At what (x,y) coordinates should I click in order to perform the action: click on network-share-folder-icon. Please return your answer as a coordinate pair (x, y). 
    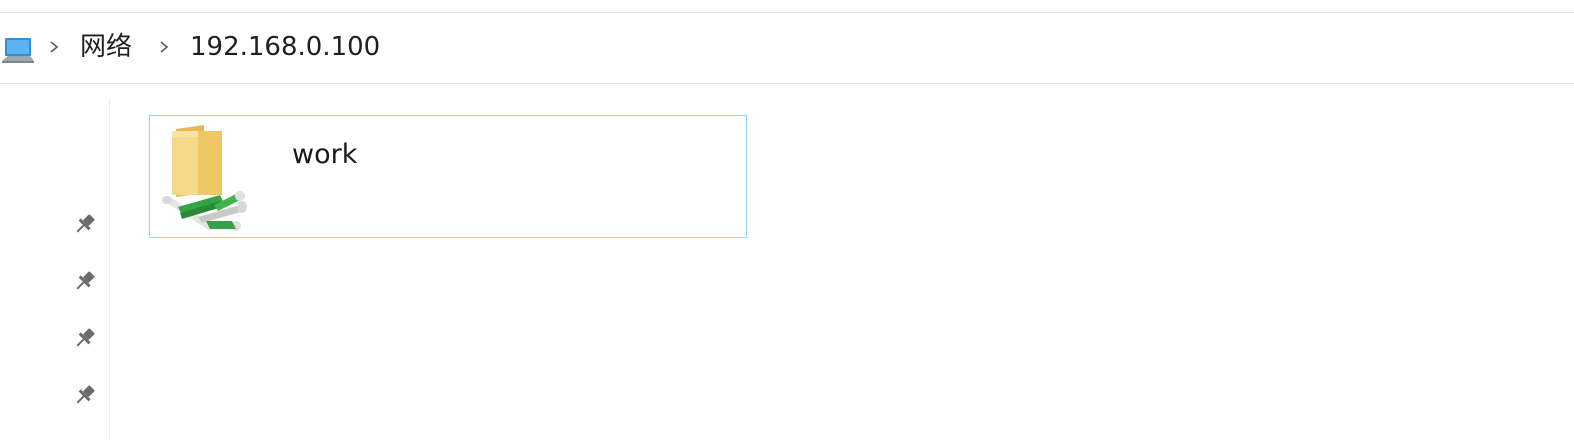
    Looking at the image, I should click on (204, 178).